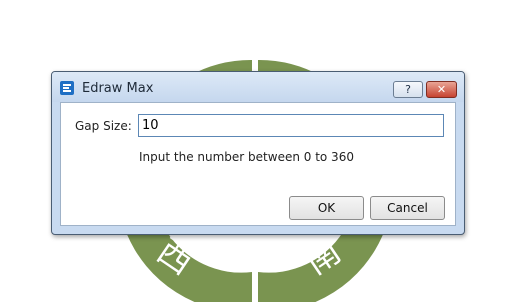 The image size is (511, 306). What do you see at coordinates (291, 125) in the screenshot?
I see `gap-size-input` at bounding box center [291, 125].